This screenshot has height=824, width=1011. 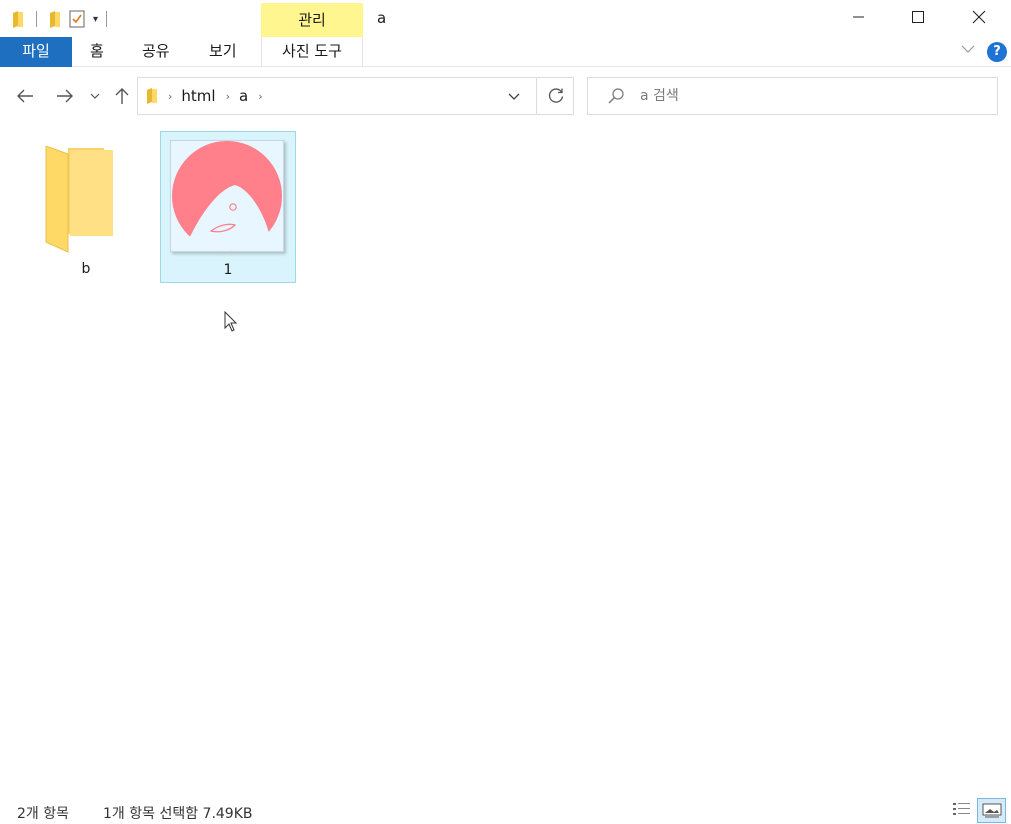 I want to click on image-thumbnail, so click(x=227, y=196).